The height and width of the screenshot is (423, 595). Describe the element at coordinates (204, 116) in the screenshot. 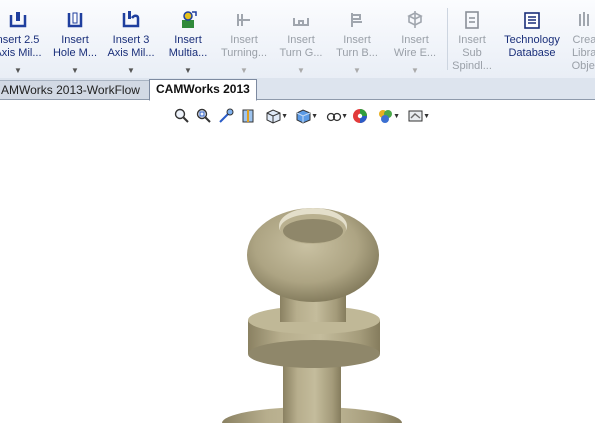

I see `zoom-to-area-icon` at that location.